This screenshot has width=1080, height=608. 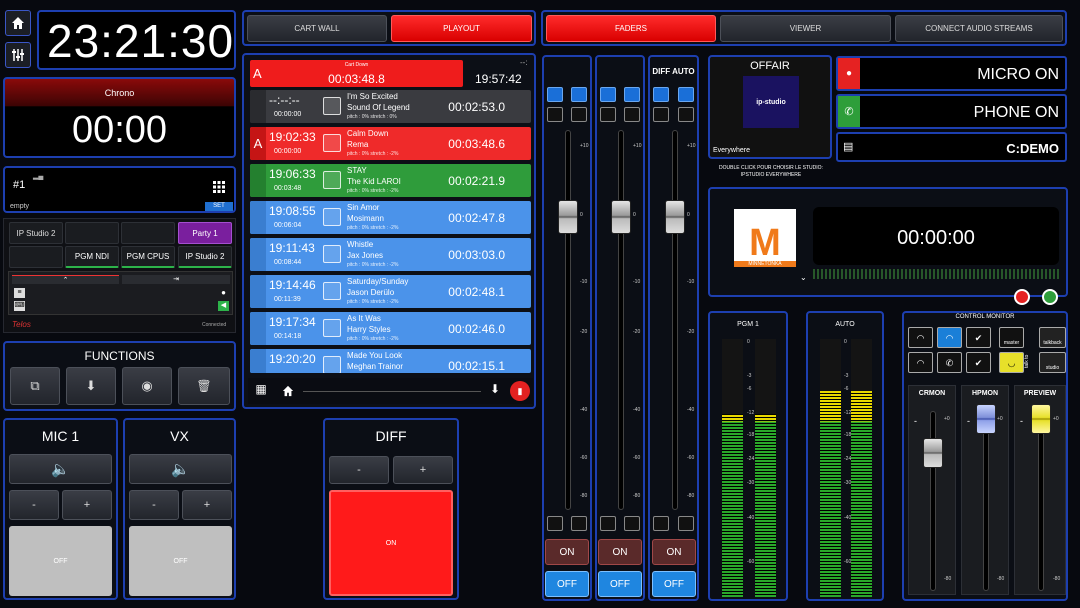 What do you see at coordinates (223, 293) in the screenshot?
I see `mini-mic-icon: ●` at bounding box center [223, 293].